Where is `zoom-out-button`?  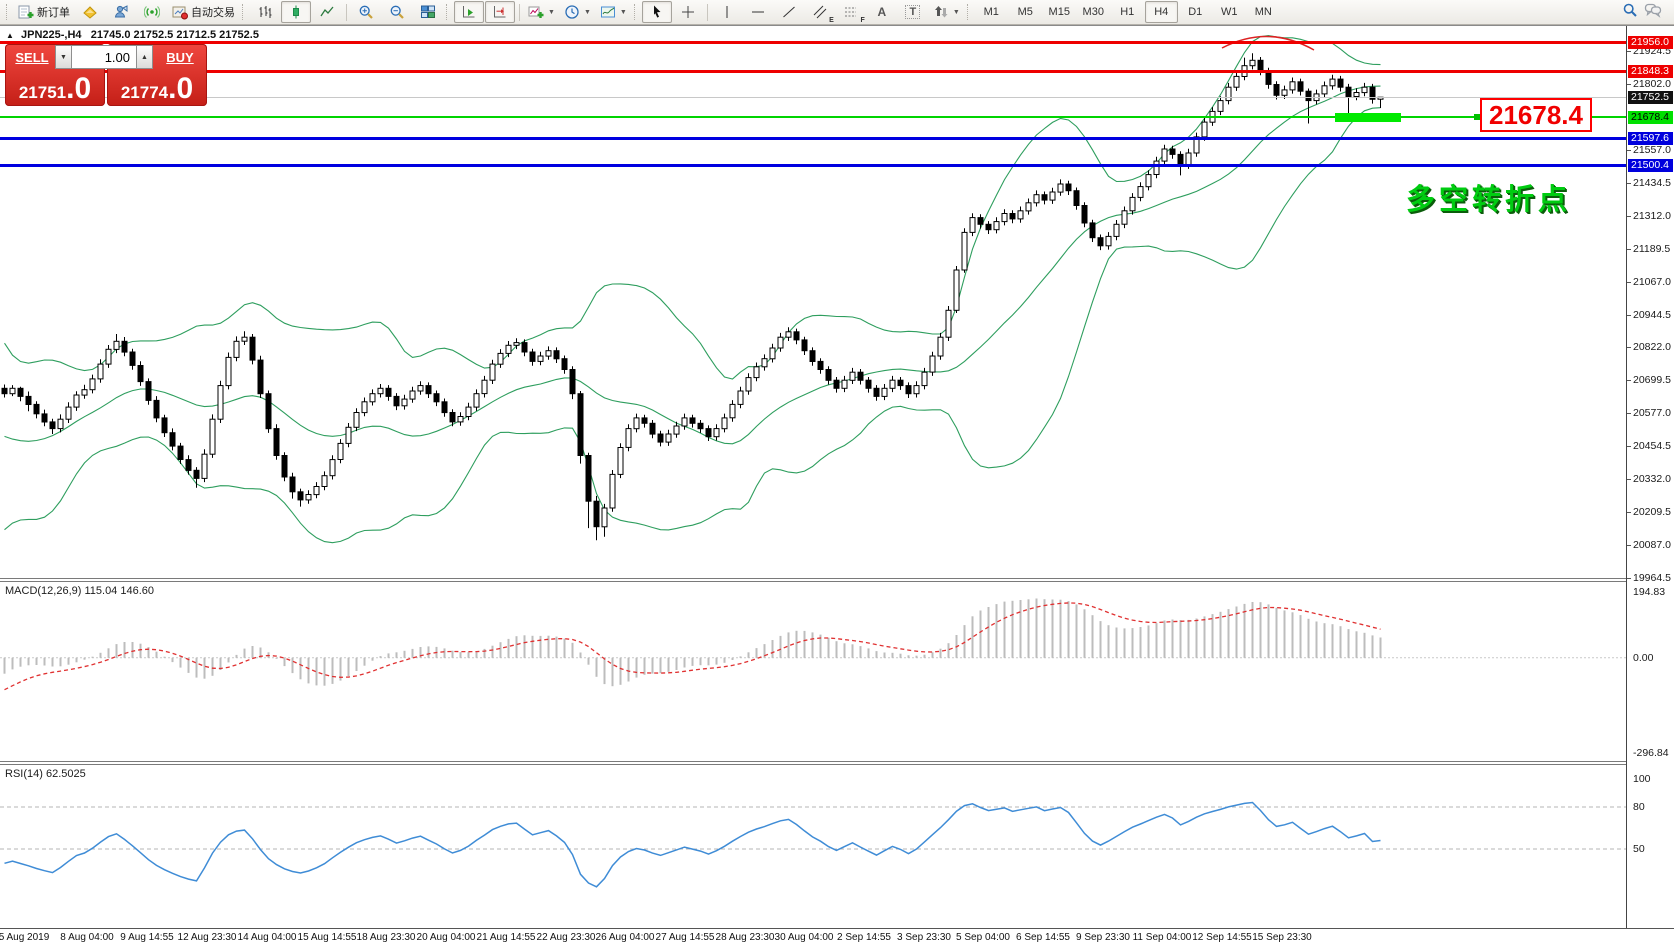
zoom-out-button is located at coordinates (397, 12).